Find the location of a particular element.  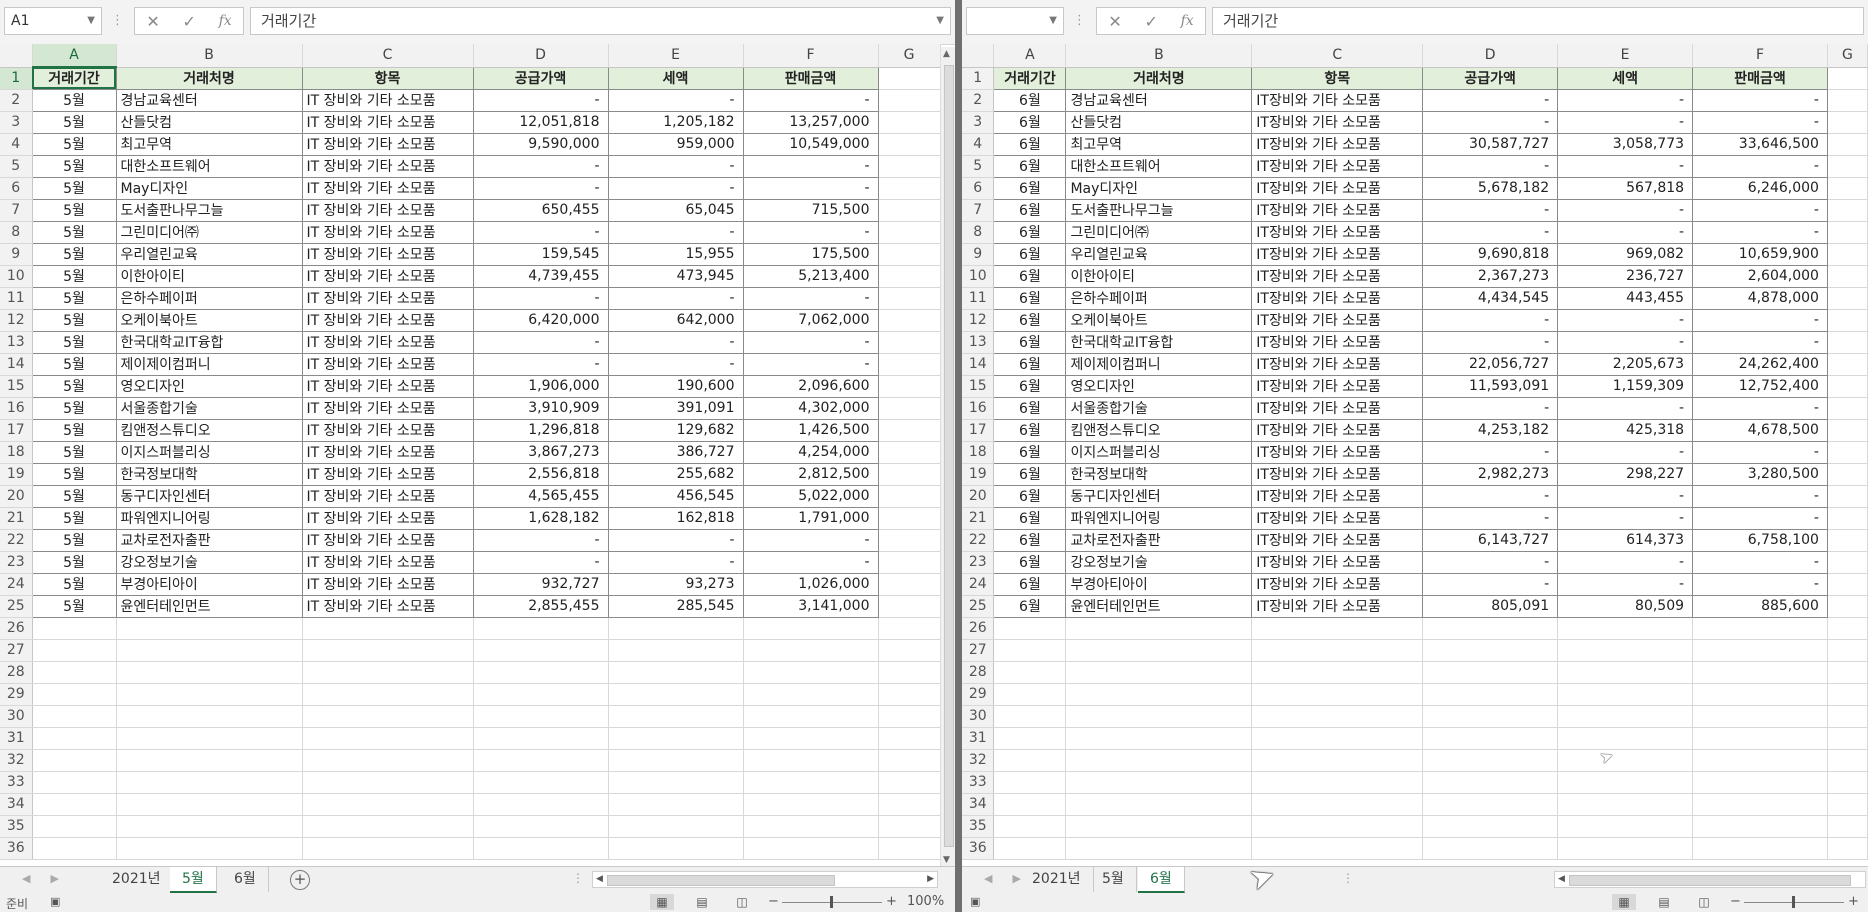

formula-input: 거래기간 is located at coordinates (1538, 21).